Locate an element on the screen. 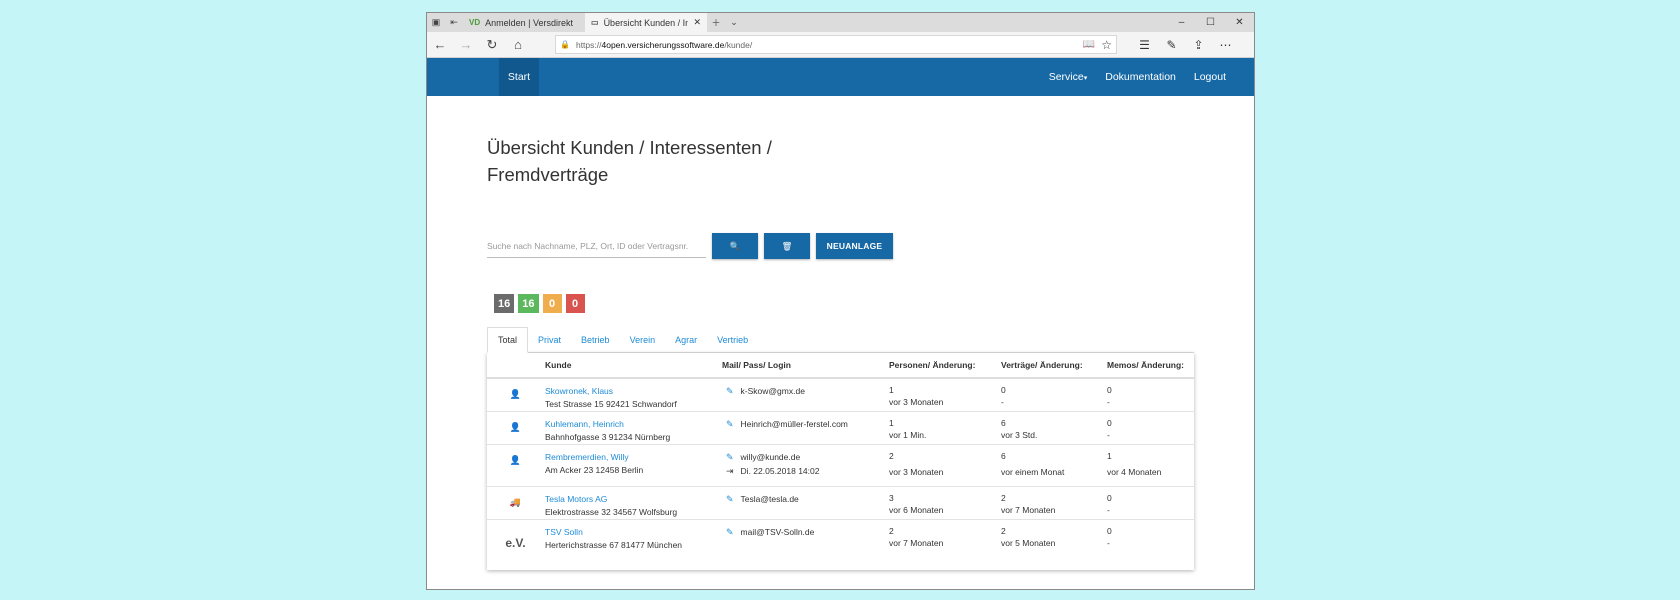 The image size is (1680, 600). tab-vertrieb: Vertrieb is located at coordinates (732, 340).